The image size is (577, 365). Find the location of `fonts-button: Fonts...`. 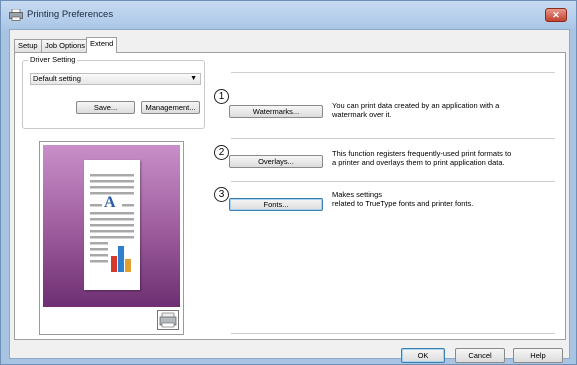

fonts-button: Fonts... is located at coordinates (276, 204).